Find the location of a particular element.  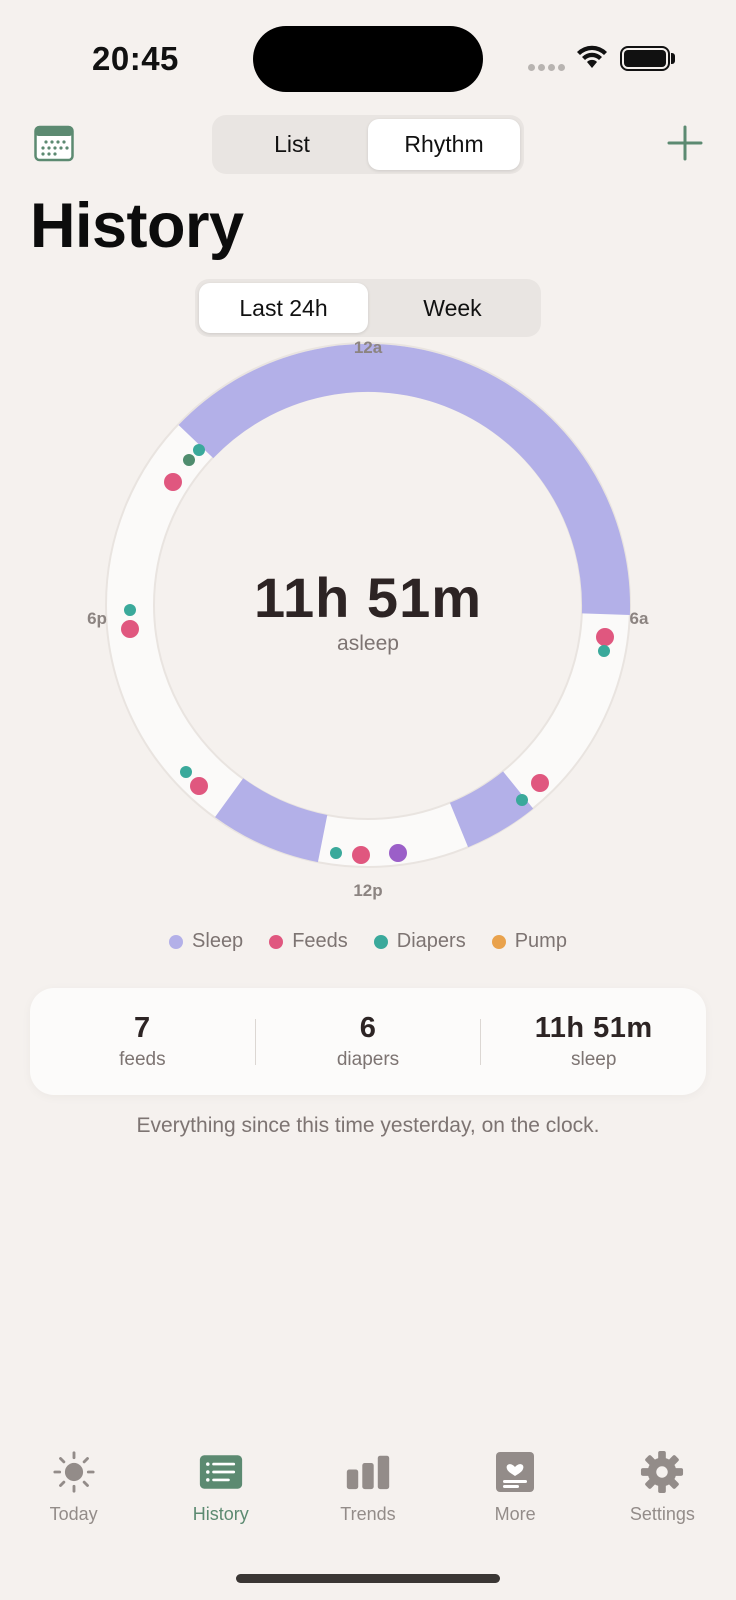

asleep-caption: asleep is located at coordinates (368, 643).